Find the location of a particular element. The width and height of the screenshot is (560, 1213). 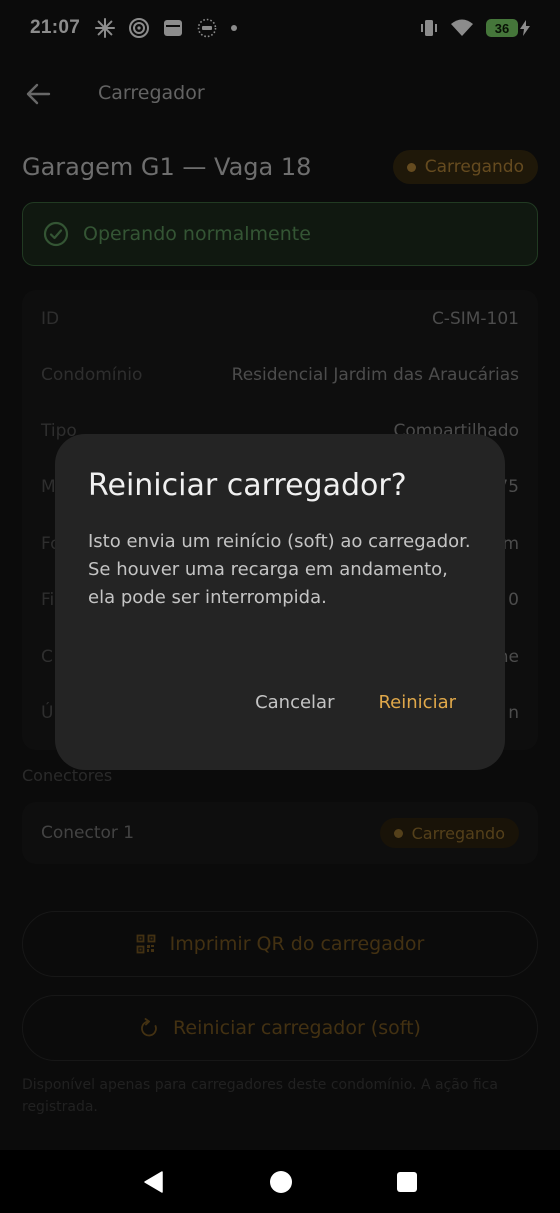

nav-home-icon is located at coordinates (281, 1182).